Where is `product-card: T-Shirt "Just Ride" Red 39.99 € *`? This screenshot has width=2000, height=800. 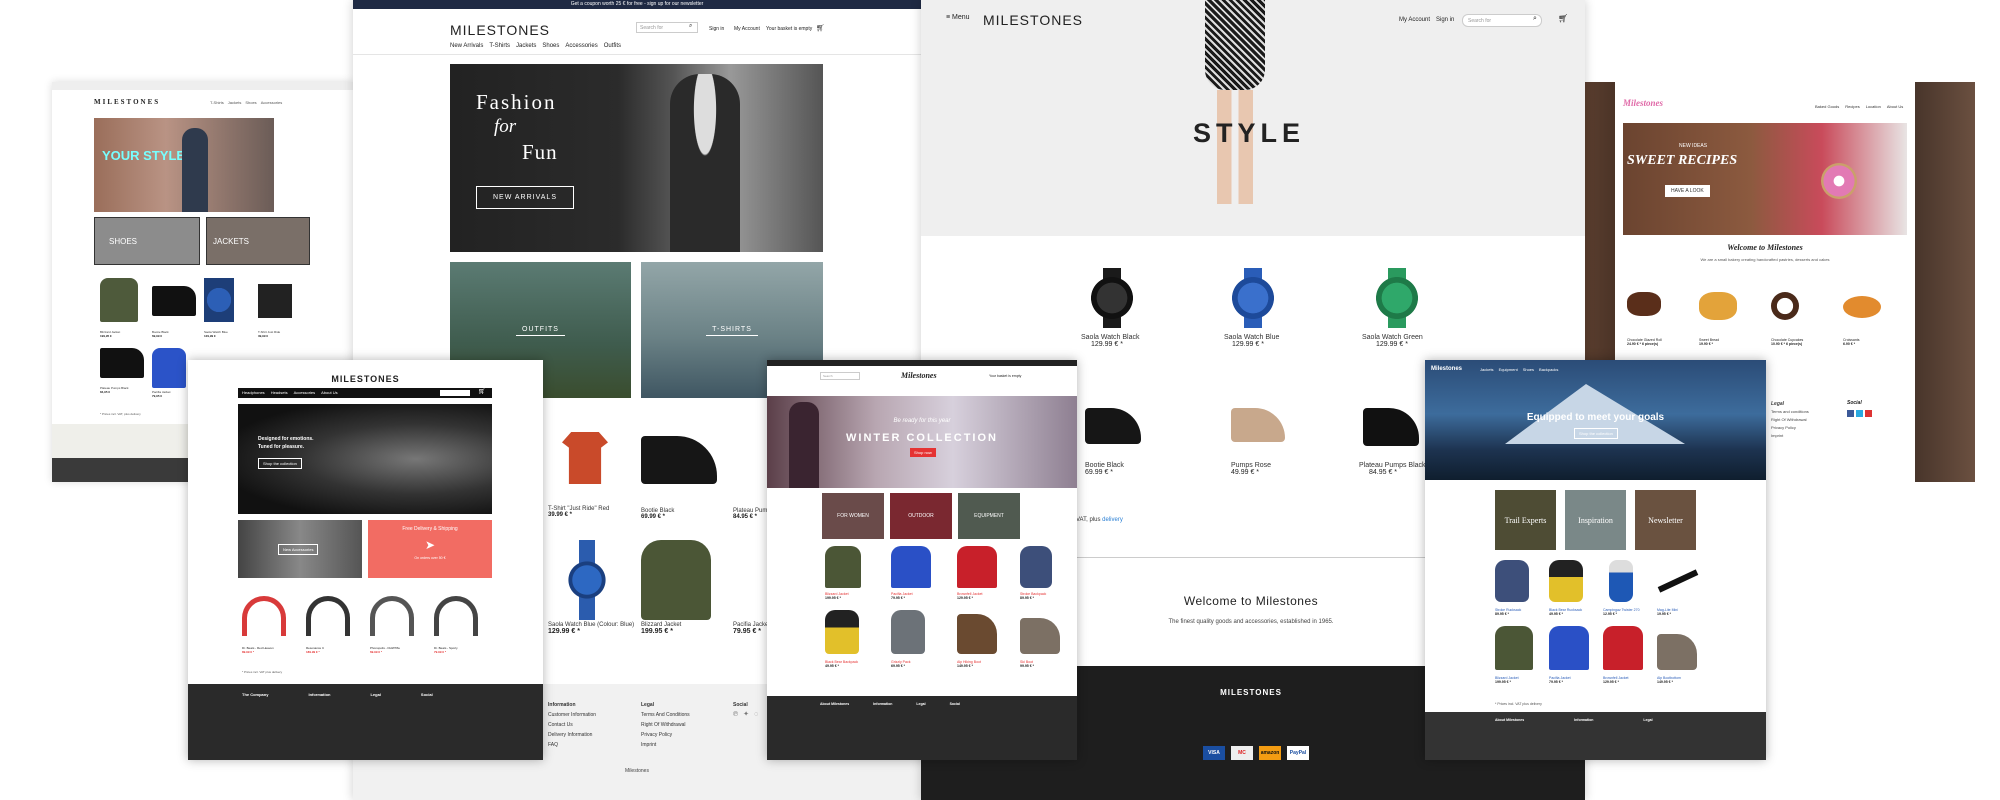 product-card: T-Shirt "Just Ride" Red 39.99 € * is located at coordinates (578, 475).